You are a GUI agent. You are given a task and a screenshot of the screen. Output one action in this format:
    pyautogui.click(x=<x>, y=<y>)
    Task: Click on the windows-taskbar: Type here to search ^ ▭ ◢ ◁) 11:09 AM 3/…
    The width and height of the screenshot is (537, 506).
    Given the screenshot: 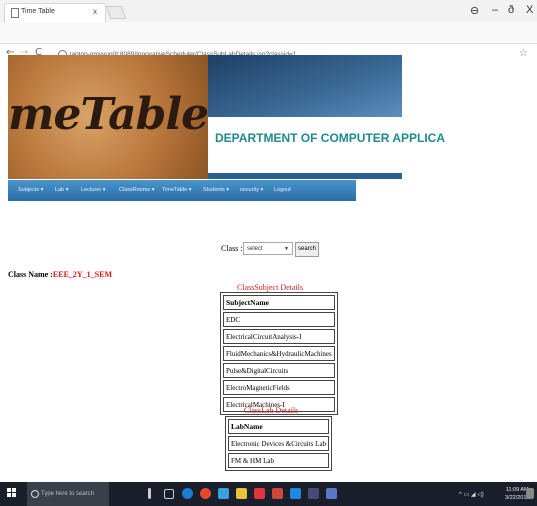 What is the action you would take?
    pyautogui.click(x=268, y=494)
    